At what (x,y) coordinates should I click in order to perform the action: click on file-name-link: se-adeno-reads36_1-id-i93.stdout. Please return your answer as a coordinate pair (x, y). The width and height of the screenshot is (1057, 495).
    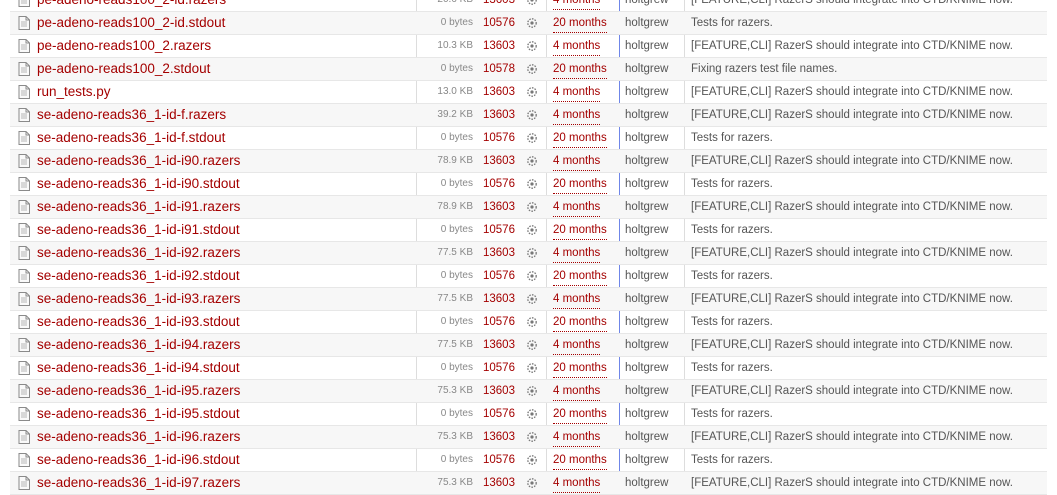
    Looking at the image, I should click on (227, 322).